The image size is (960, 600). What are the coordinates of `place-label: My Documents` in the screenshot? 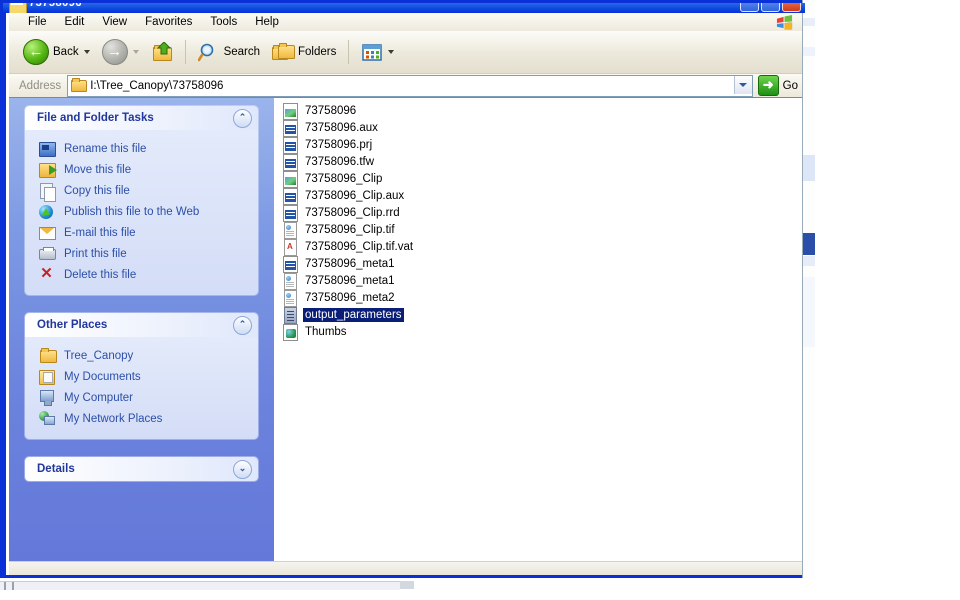 It's located at (102, 376).